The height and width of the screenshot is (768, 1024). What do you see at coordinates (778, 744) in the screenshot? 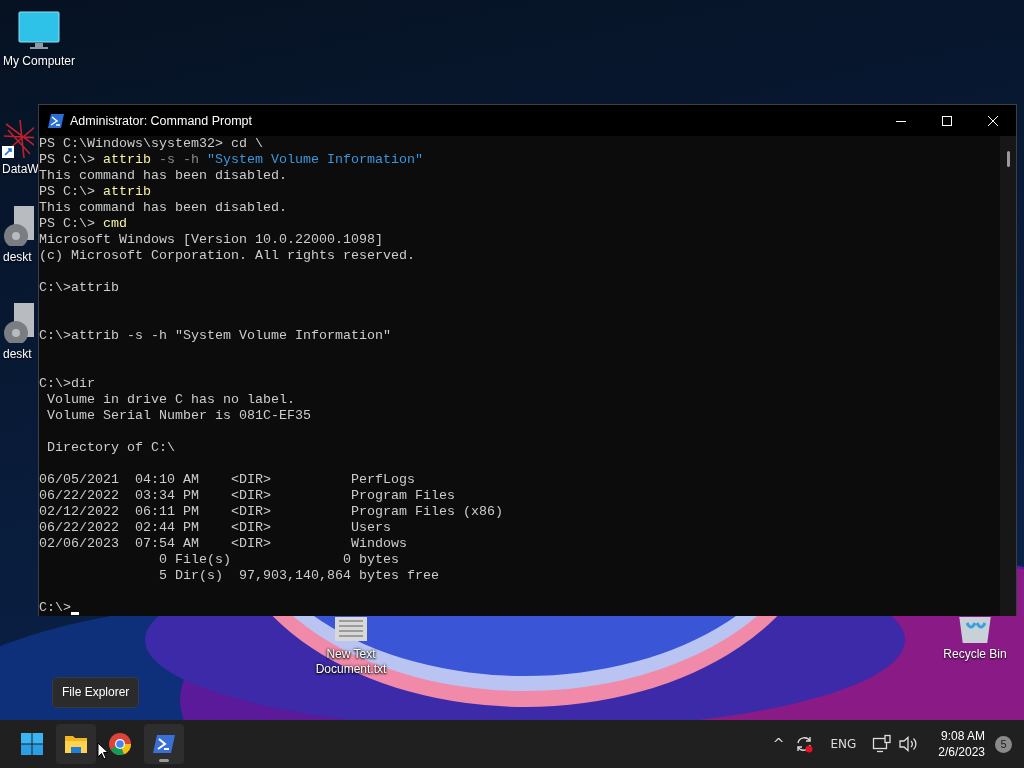
I see `show-hidden-icons-button: ^` at bounding box center [778, 744].